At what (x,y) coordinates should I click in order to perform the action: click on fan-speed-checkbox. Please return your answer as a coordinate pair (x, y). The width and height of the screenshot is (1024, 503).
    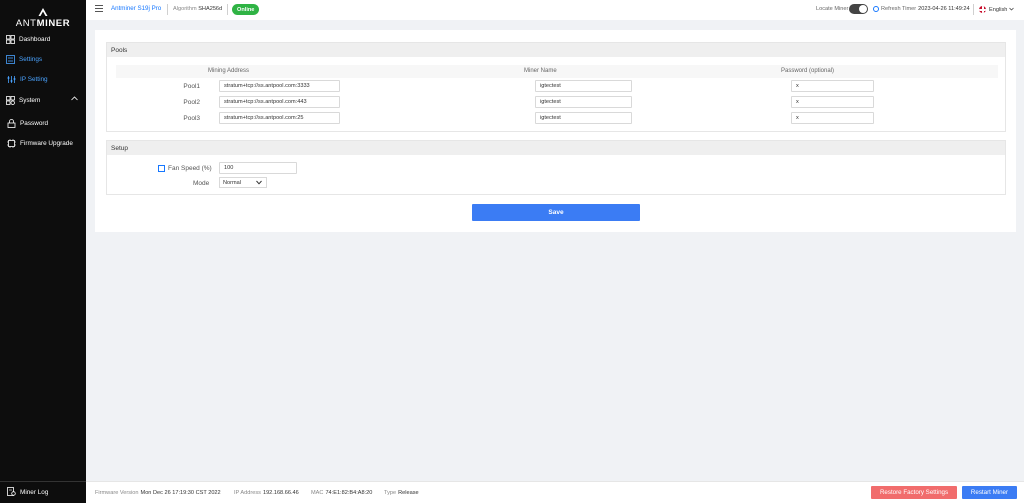
    Looking at the image, I should click on (161, 168).